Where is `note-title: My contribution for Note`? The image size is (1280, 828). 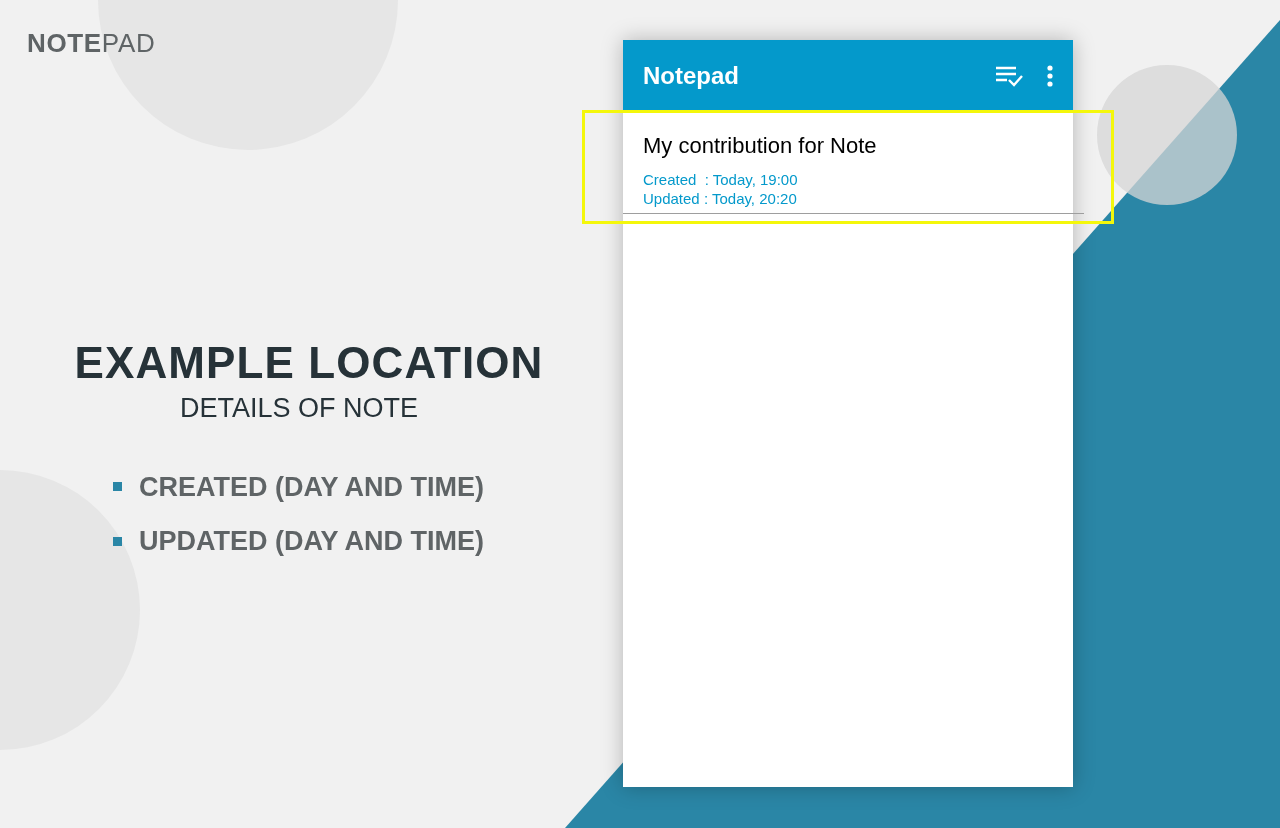 note-title: My contribution for Note is located at coordinates (760, 146).